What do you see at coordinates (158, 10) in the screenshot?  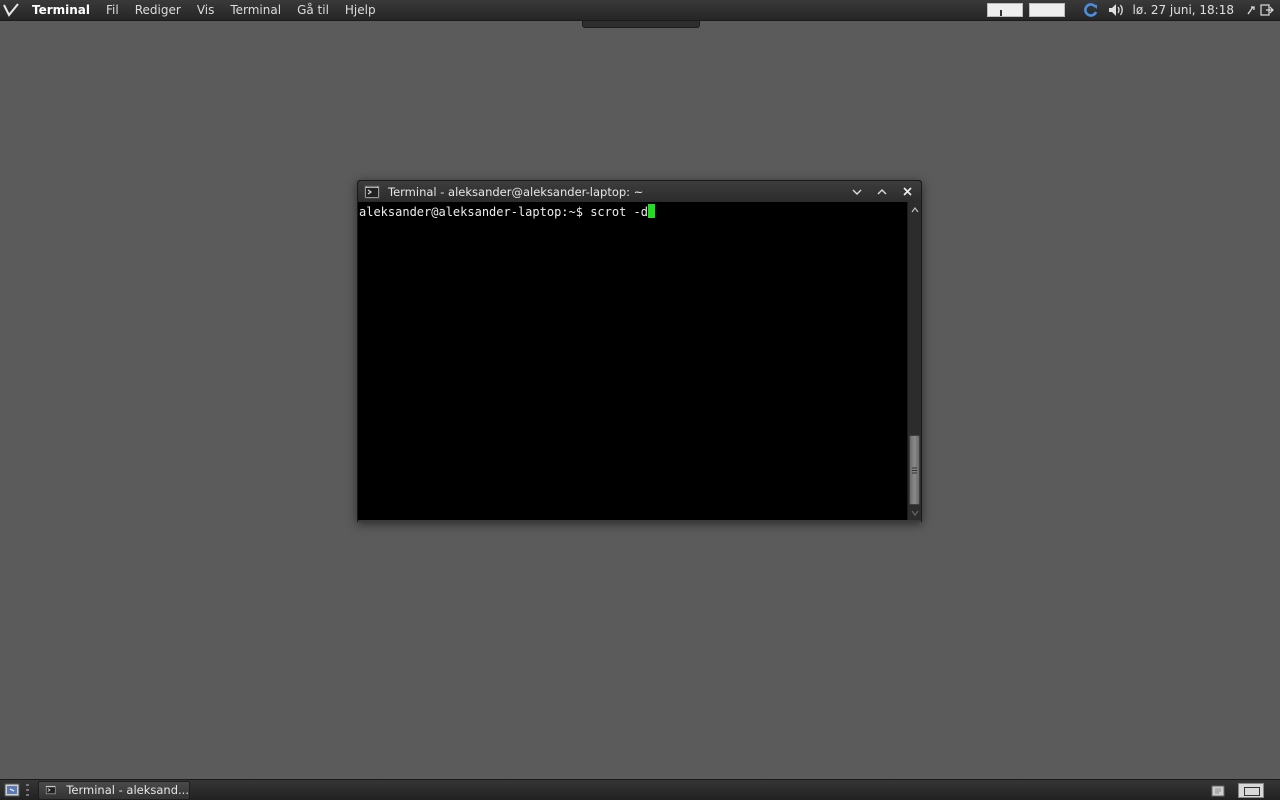 I see `menu-rediger: Rediger` at bounding box center [158, 10].